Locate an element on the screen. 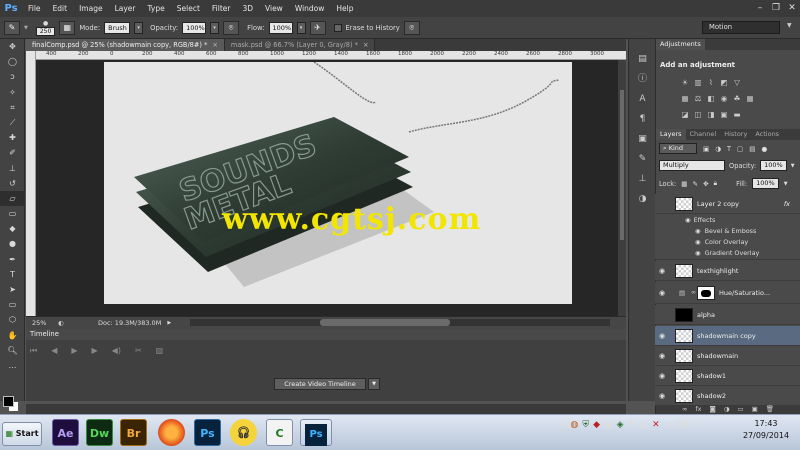 The image size is (800, 450). headphones-taskbar-icon: 🎧︎ is located at coordinates (243, 432).